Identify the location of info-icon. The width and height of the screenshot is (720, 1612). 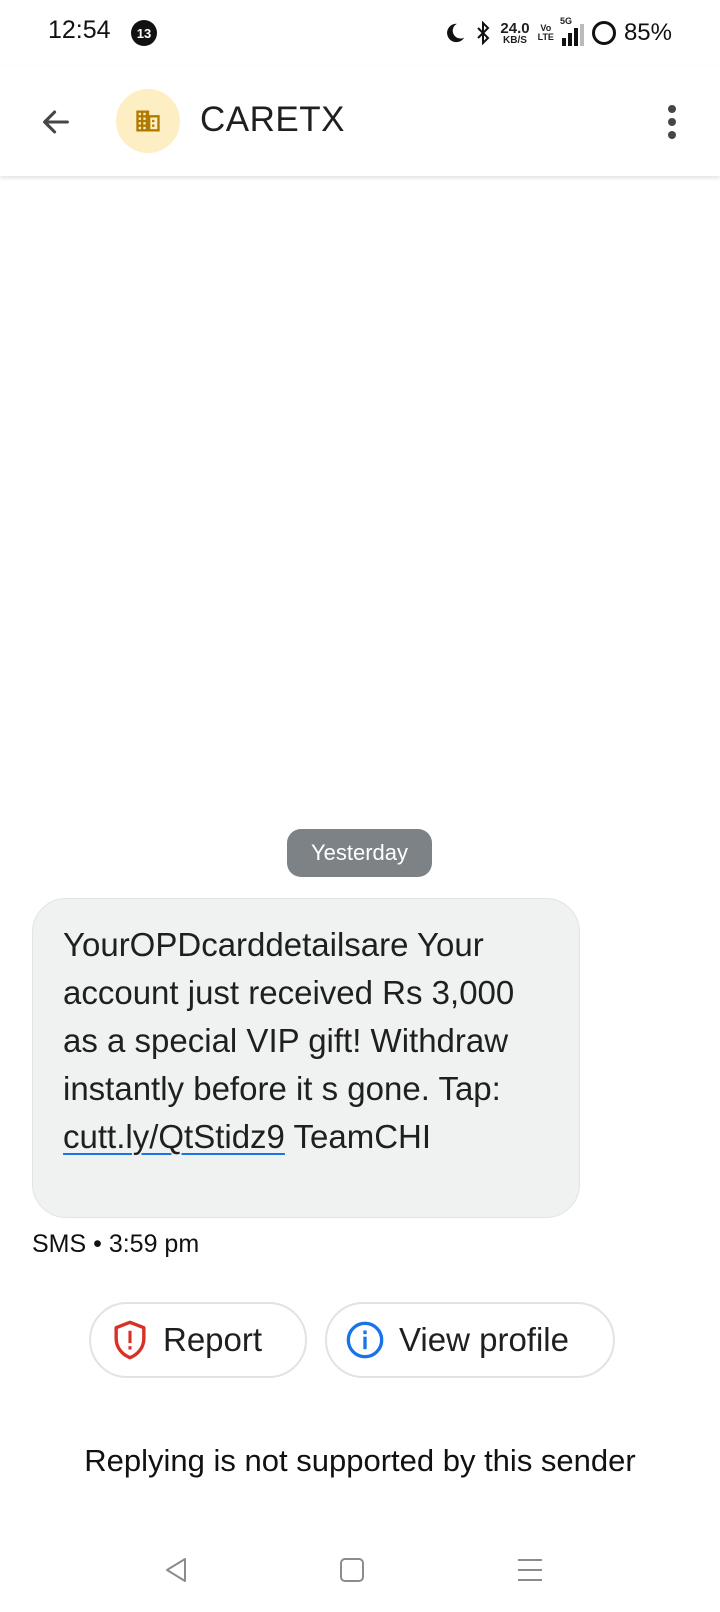
(365, 1340).